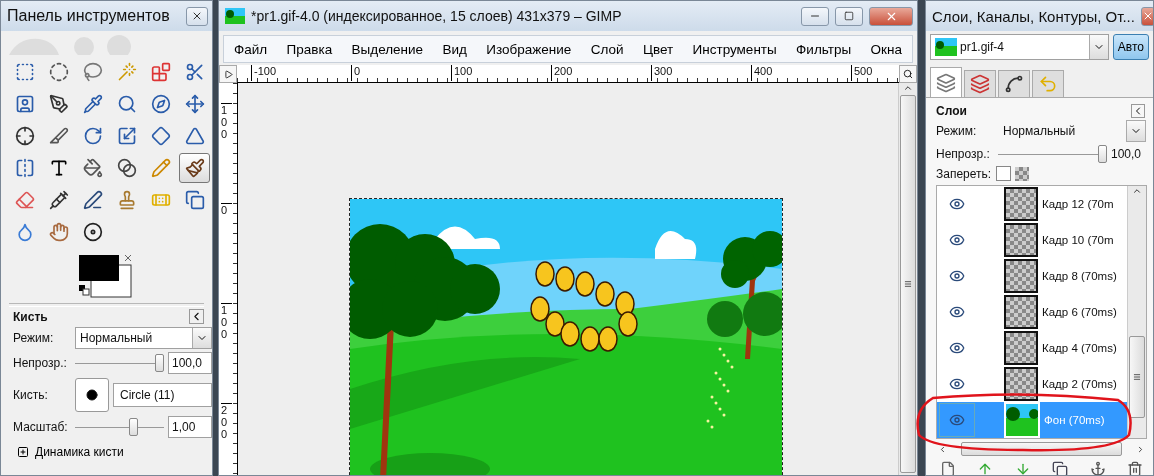 The height and width of the screenshot is (476, 1154). I want to click on image-thumbnail-icon, so click(235, 16).